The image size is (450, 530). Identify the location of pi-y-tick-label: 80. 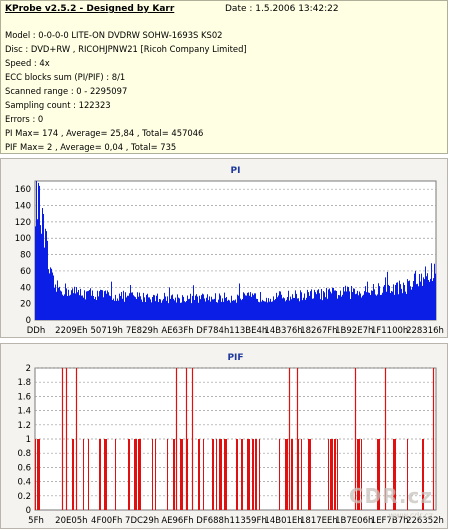
(25, 256).